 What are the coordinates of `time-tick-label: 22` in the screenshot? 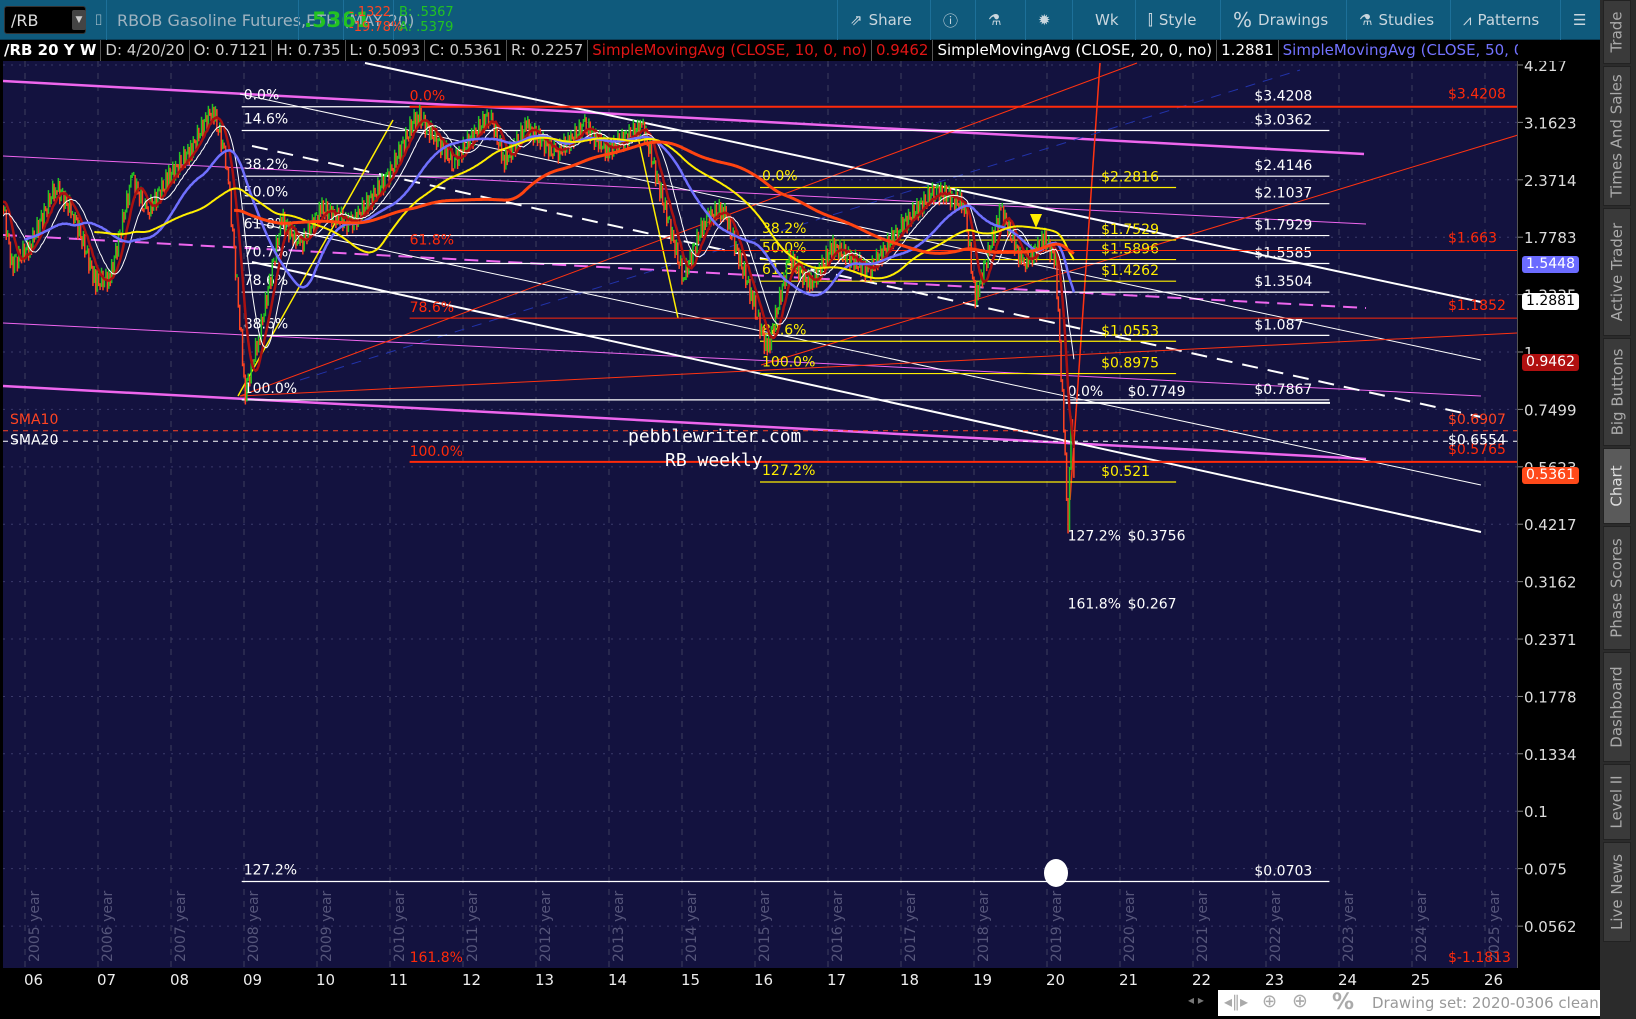 It's located at (1201, 980).